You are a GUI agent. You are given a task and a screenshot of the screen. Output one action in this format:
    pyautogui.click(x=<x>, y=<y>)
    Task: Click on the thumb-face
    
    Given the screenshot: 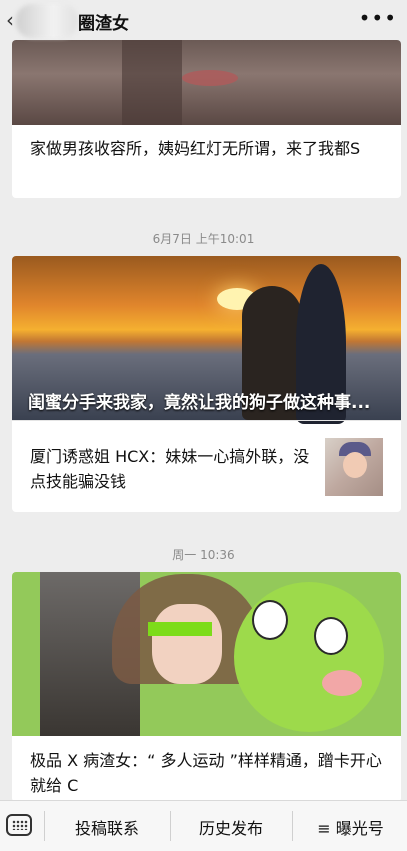 What is the action you would take?
    pyautogui.click(x=355, y=465)
    